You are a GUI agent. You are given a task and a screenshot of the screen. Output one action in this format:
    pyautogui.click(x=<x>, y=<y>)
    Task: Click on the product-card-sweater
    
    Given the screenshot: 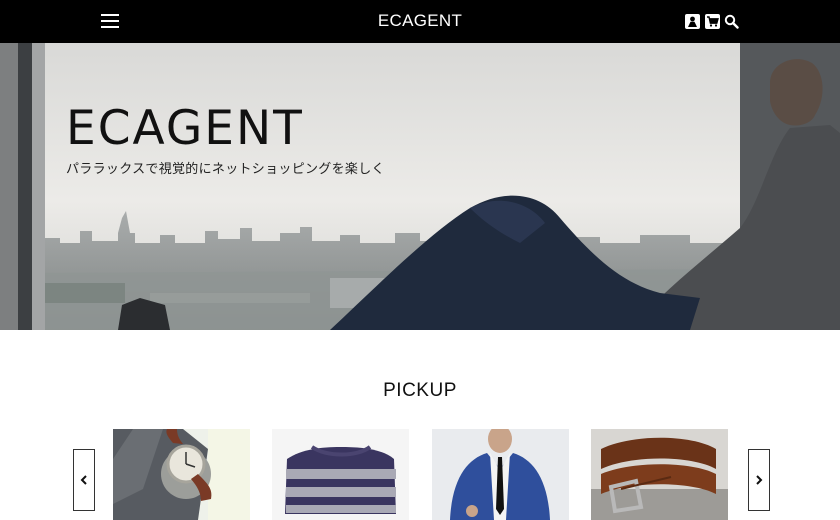 What is the action you would take?
    pyautogui.click(x=340, y=474)
    